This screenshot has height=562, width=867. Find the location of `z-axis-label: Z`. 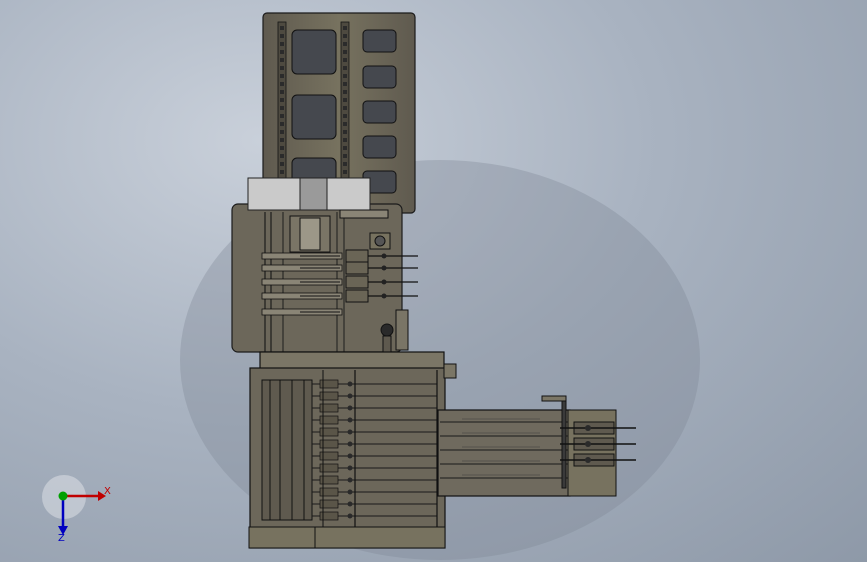

z-axis-label: Z is located at coordinates (61, 538).